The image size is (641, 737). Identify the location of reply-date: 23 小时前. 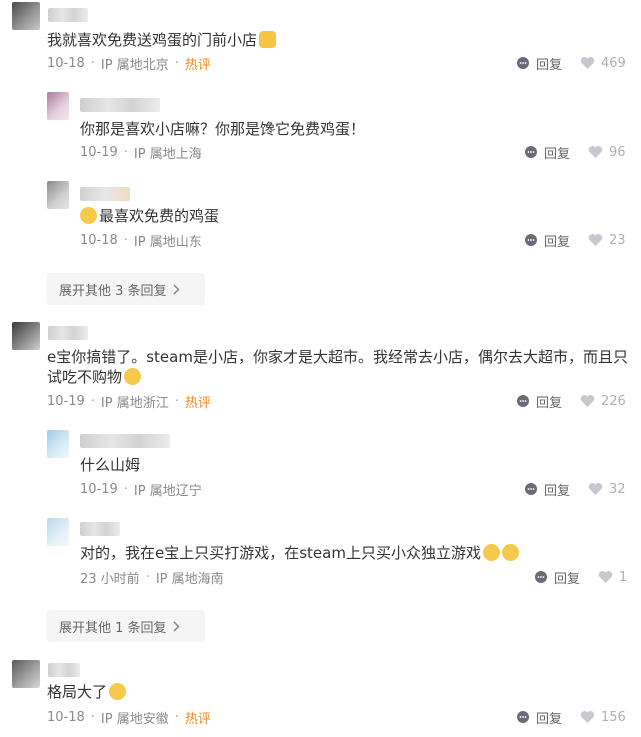
(110, 579).